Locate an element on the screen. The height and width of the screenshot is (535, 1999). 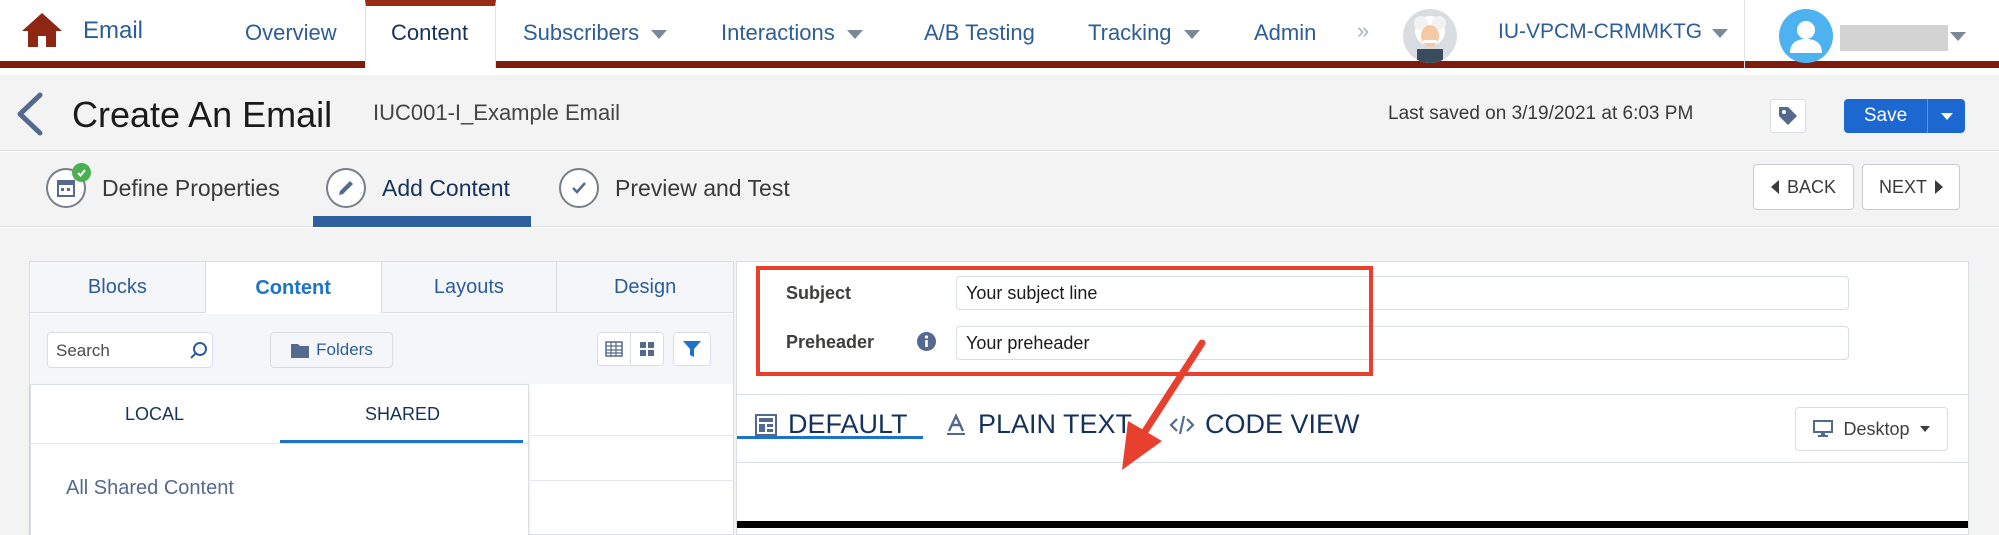
annotation-highlight-box is located at coordinates (1064, 321).